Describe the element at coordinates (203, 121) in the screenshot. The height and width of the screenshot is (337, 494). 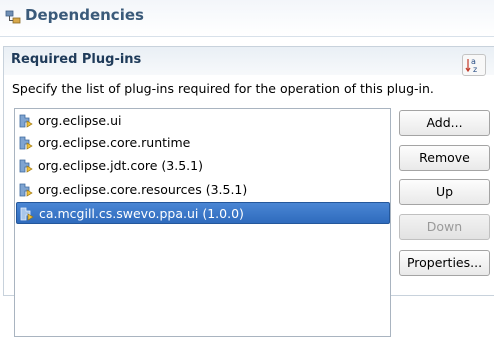
I see `list-item: org.eclipse.ui` at that location.